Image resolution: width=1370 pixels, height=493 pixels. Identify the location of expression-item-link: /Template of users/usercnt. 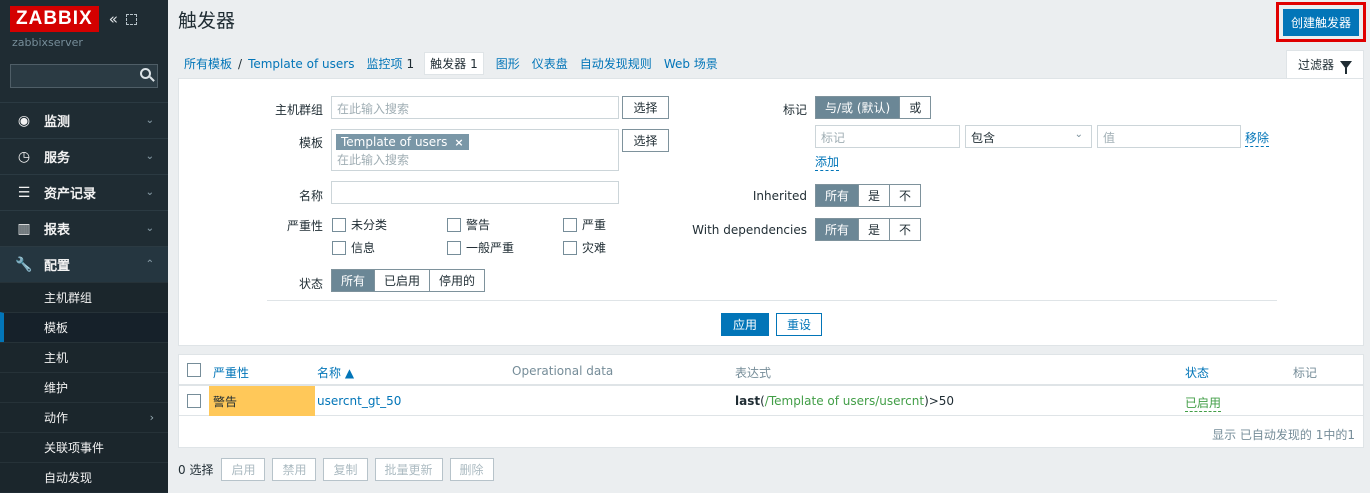
(844, 401).